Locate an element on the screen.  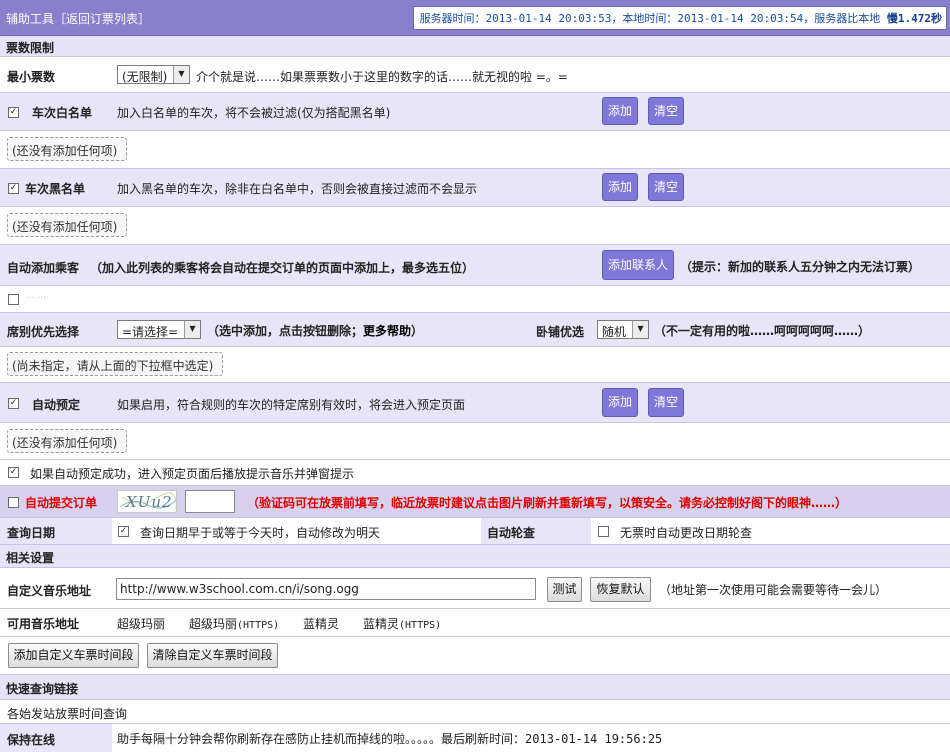
time-diff: 慢1.472秒 is located at coordinates (914, 18).